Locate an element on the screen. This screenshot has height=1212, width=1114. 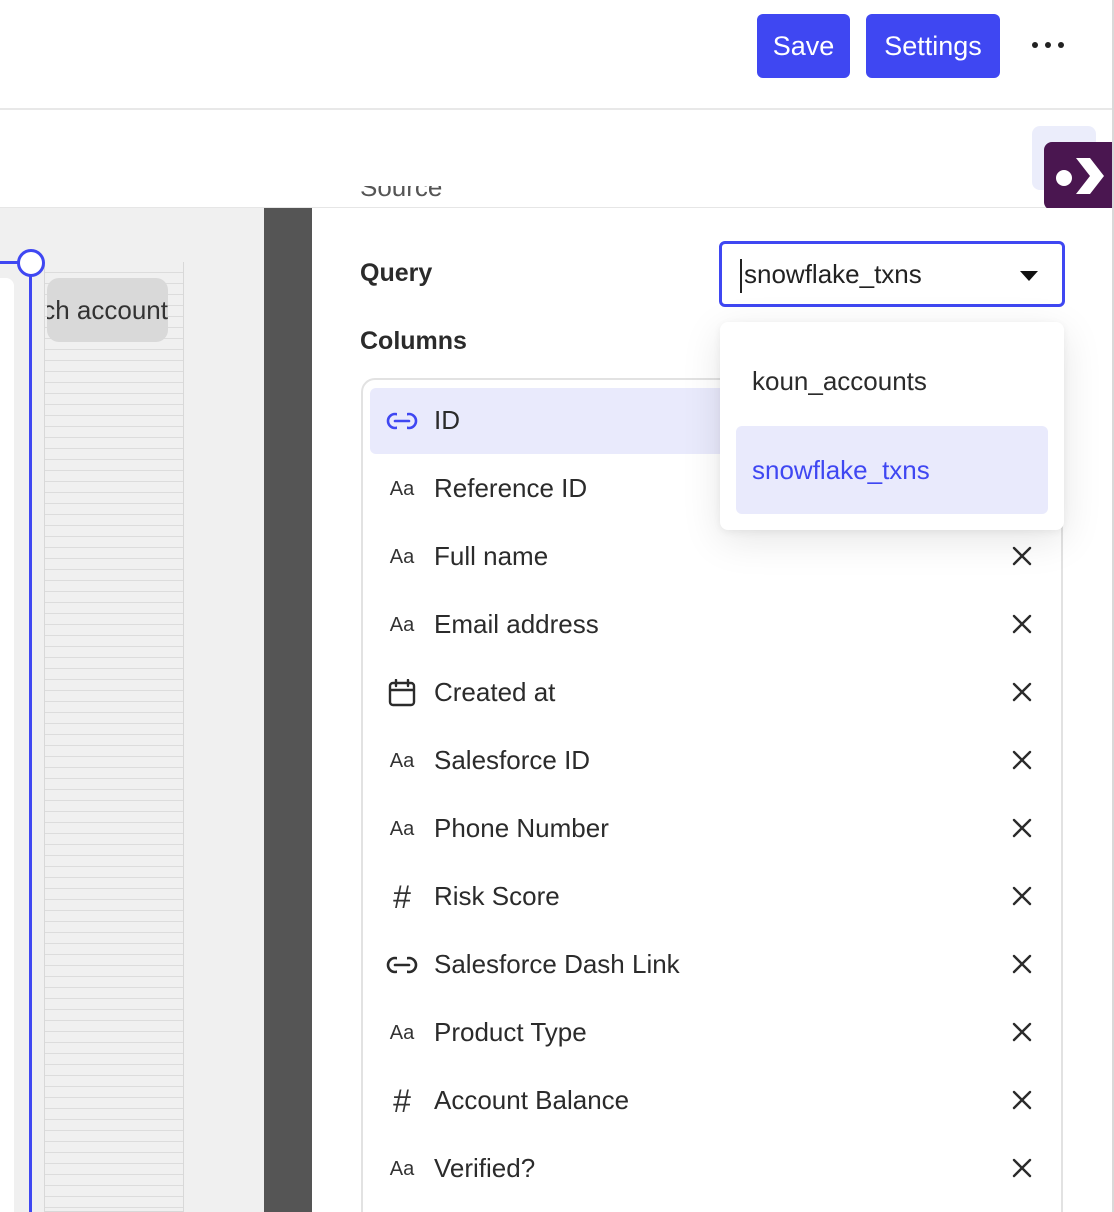
connector-rail is located at coordinates (30, 737).